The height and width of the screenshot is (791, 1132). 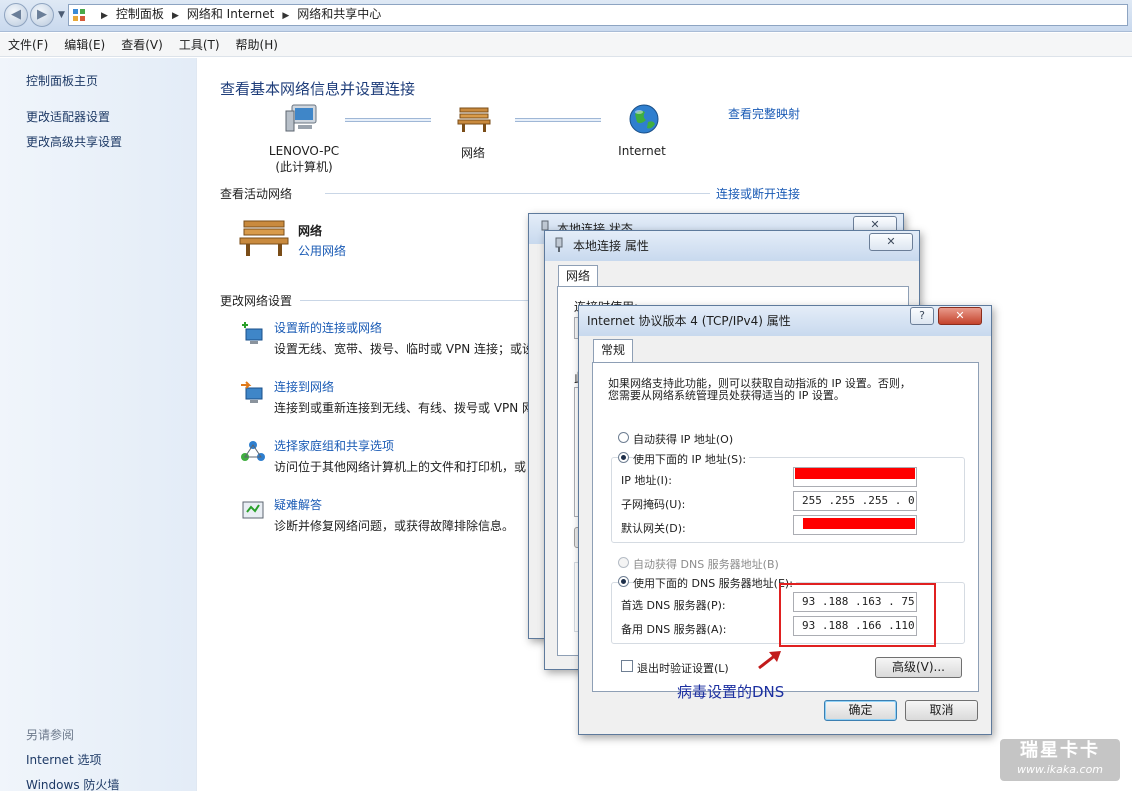 I want to click on connect-network-icon, so click(x=252, y=392).